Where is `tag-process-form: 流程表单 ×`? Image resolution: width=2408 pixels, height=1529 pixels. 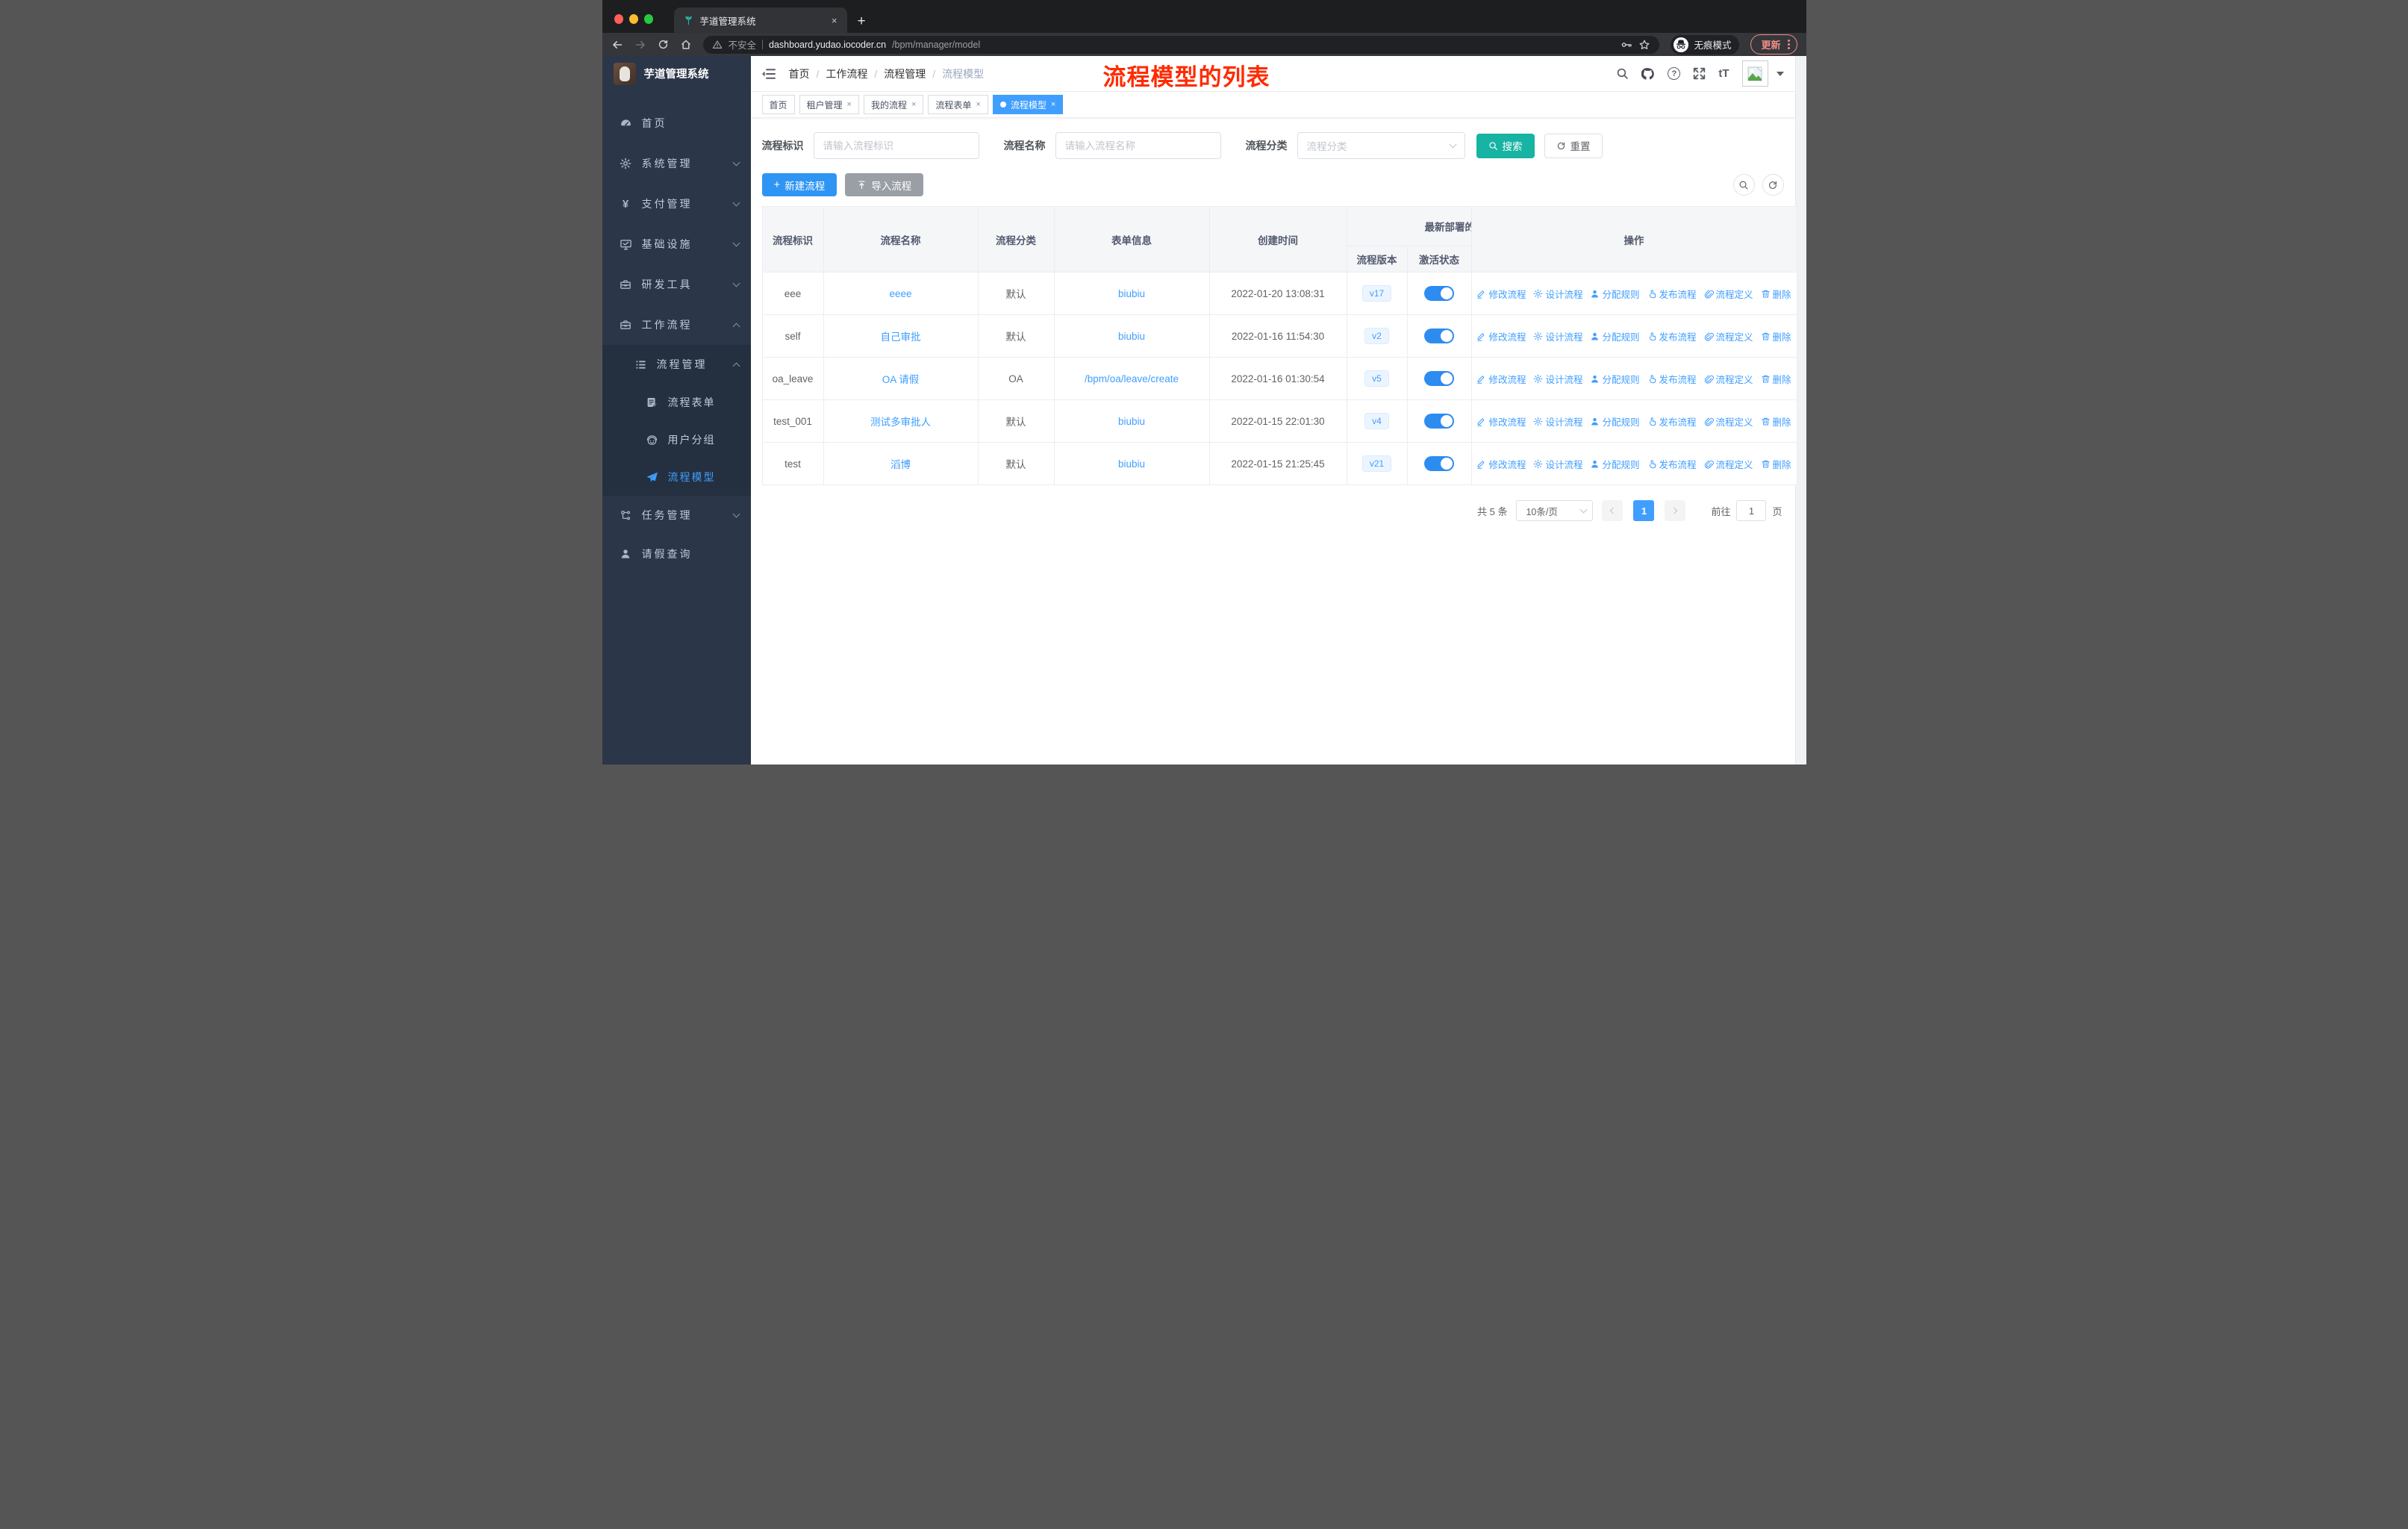 tag-process-form: 流程表单 × is located at coordinates (958, 105).